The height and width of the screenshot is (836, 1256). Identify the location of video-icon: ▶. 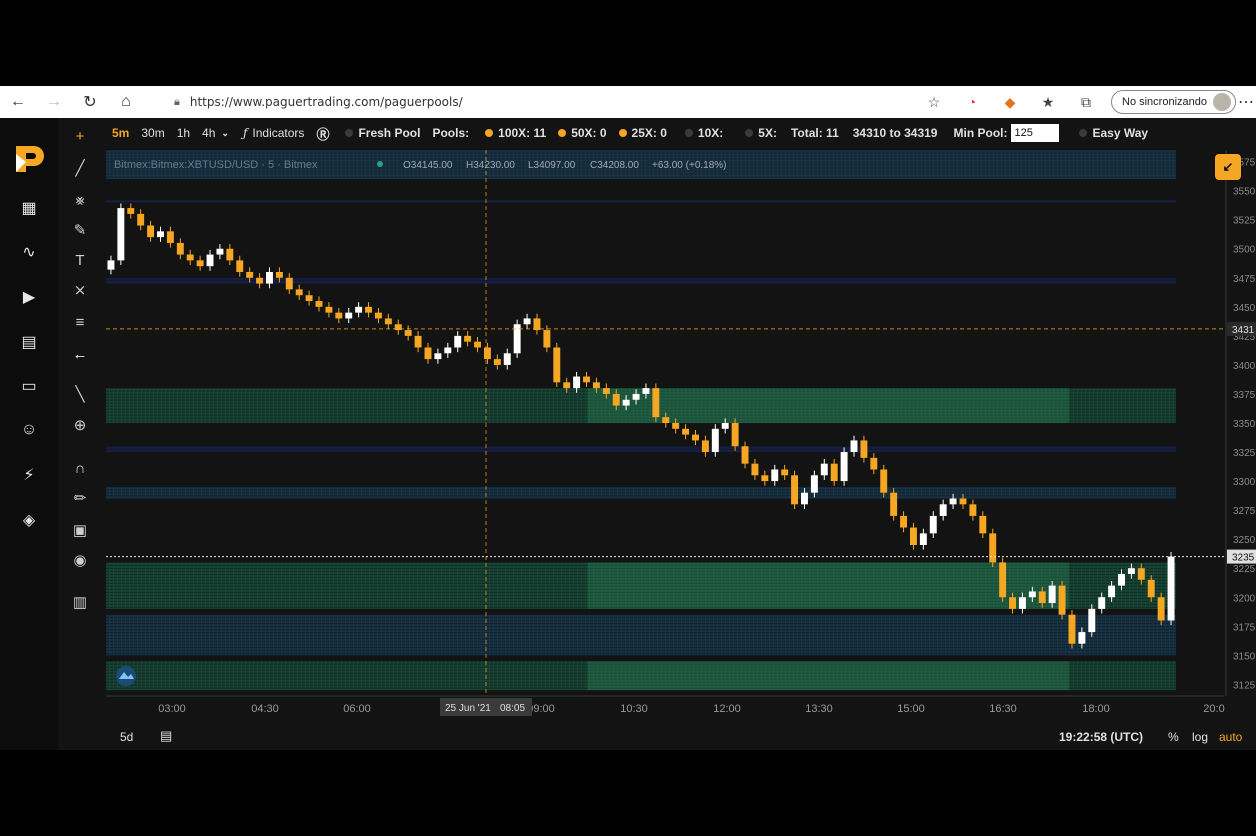
(29, 297).